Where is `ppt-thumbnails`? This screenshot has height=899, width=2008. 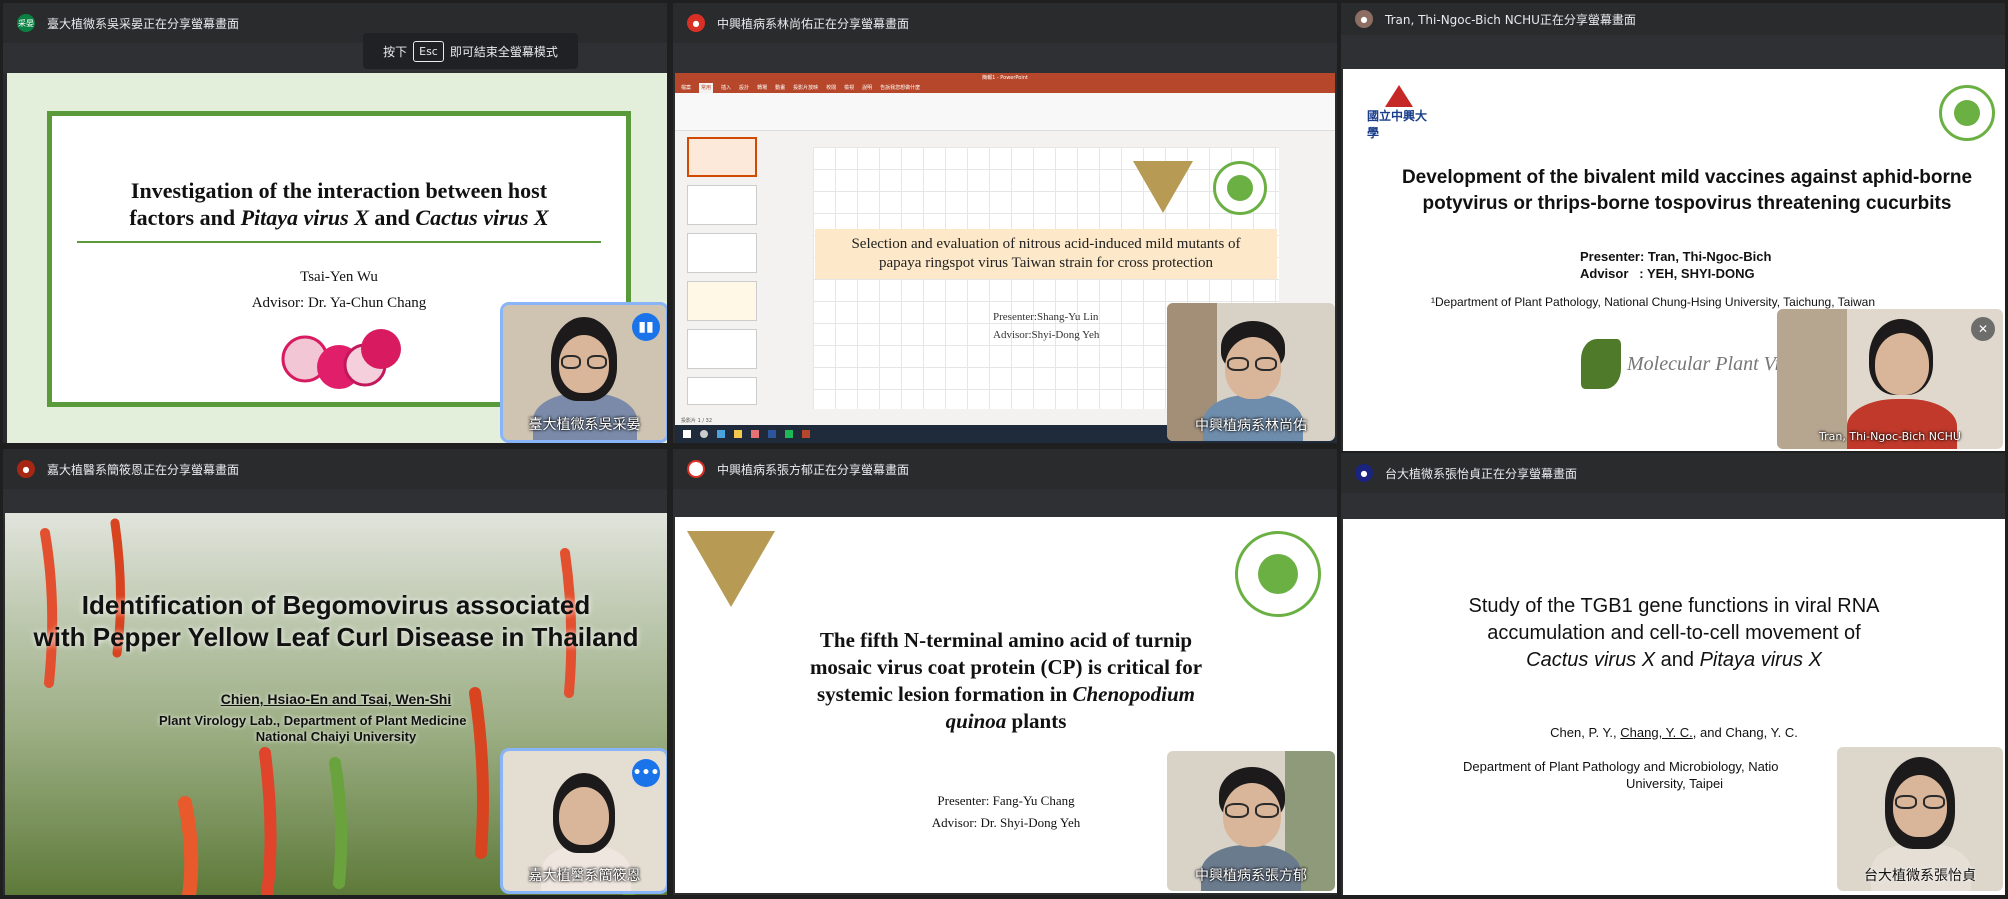 ppt-thumbnails is located at coordinates (721, 271).